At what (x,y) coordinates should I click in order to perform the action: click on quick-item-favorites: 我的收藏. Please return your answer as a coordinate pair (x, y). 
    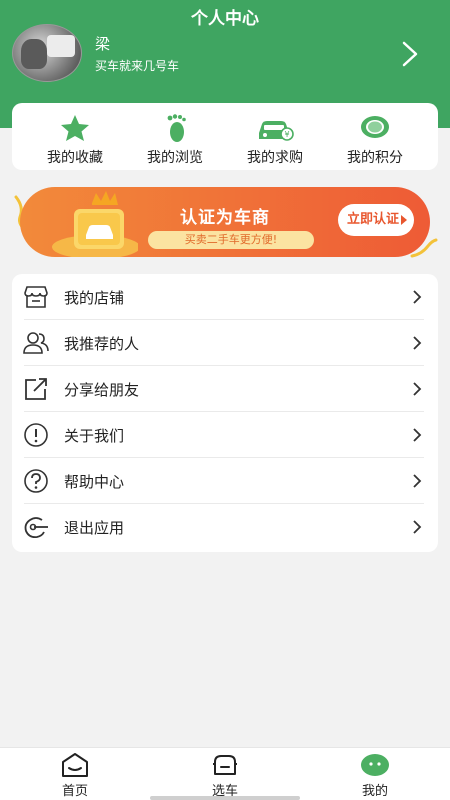
    Looking at the image, I should click on (75, 139).